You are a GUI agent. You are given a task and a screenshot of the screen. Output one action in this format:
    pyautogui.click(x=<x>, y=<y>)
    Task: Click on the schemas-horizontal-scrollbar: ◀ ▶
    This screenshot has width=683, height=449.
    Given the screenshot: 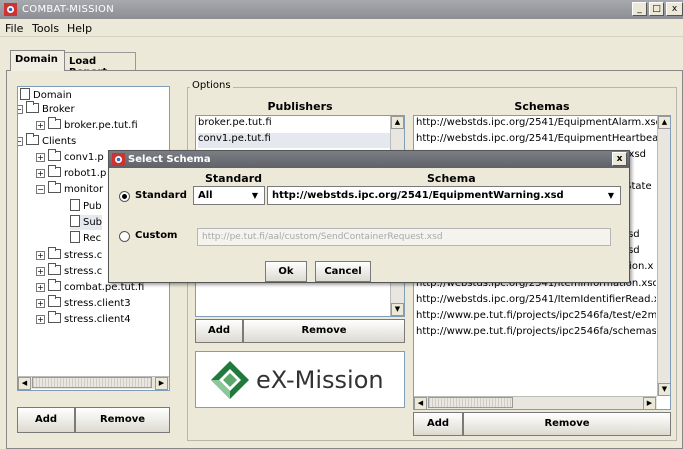 What is the action you would take?
    pyautogui.click(x=535, y=402)
    